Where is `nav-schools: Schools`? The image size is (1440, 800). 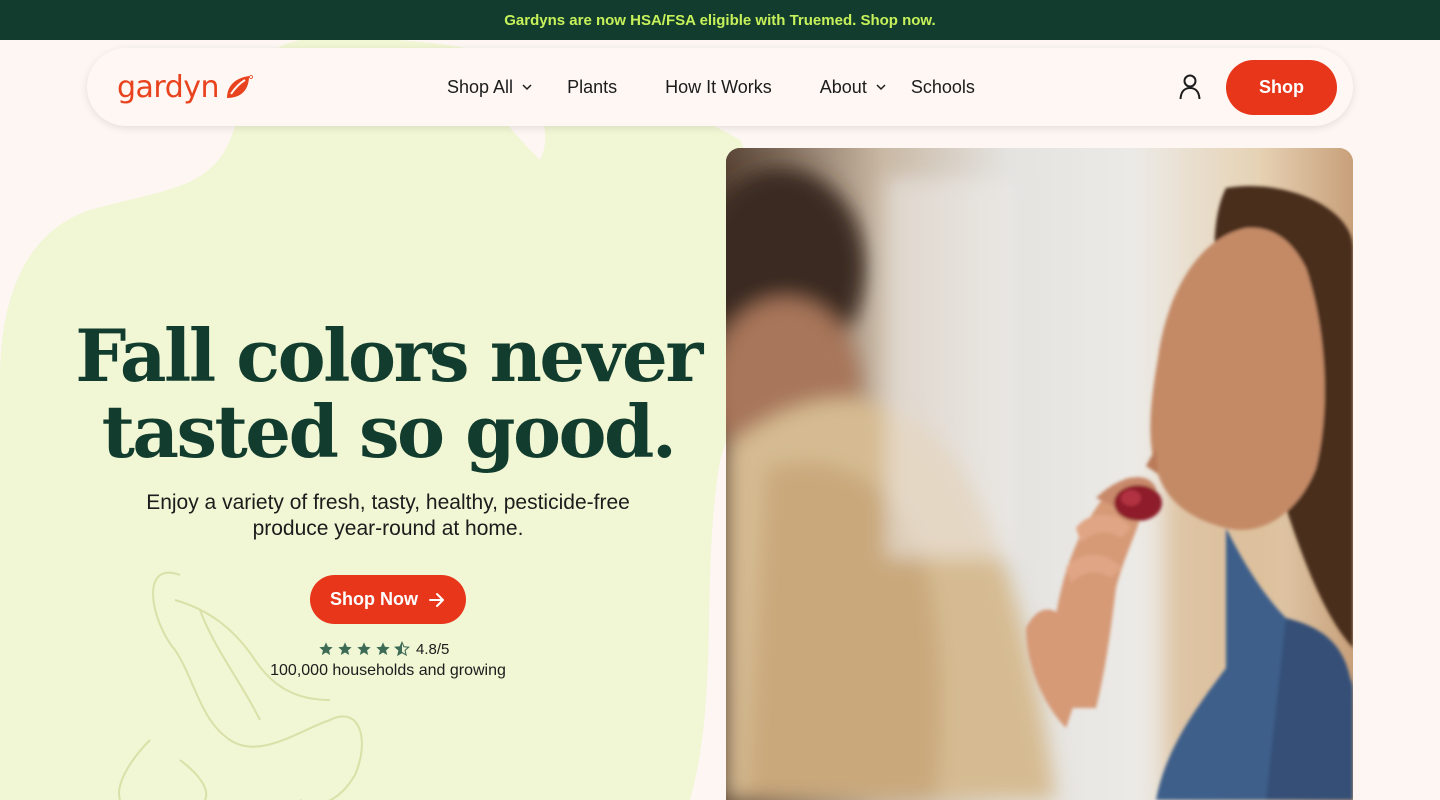 nav-schools: Schools is located at coordinates (943, 87).